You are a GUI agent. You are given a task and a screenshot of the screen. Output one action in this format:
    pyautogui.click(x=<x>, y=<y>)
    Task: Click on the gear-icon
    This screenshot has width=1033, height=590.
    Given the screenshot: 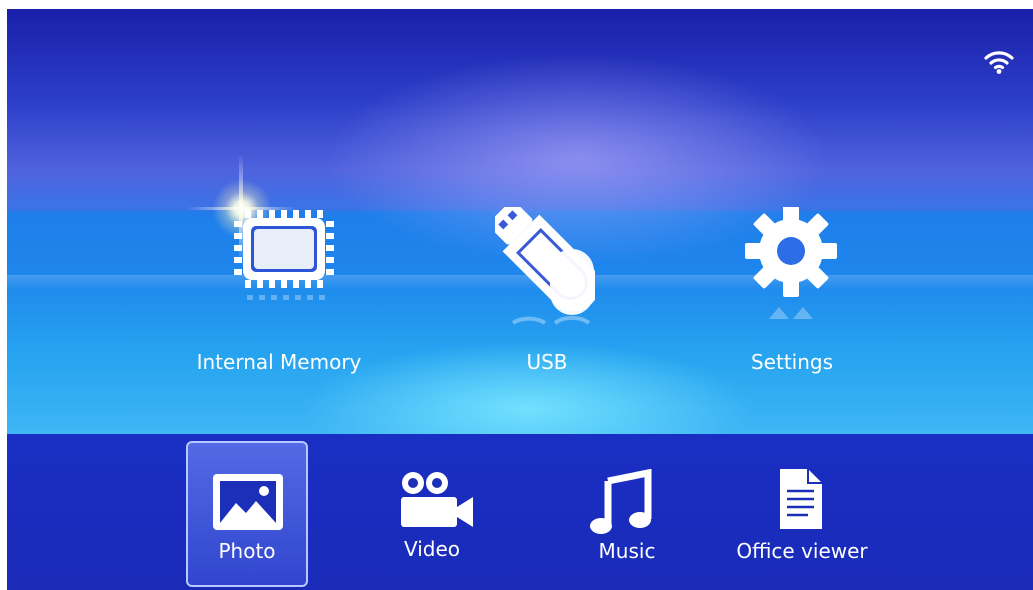 What is the action you would take?
    pyautogui.click(x=791, y=263)
    